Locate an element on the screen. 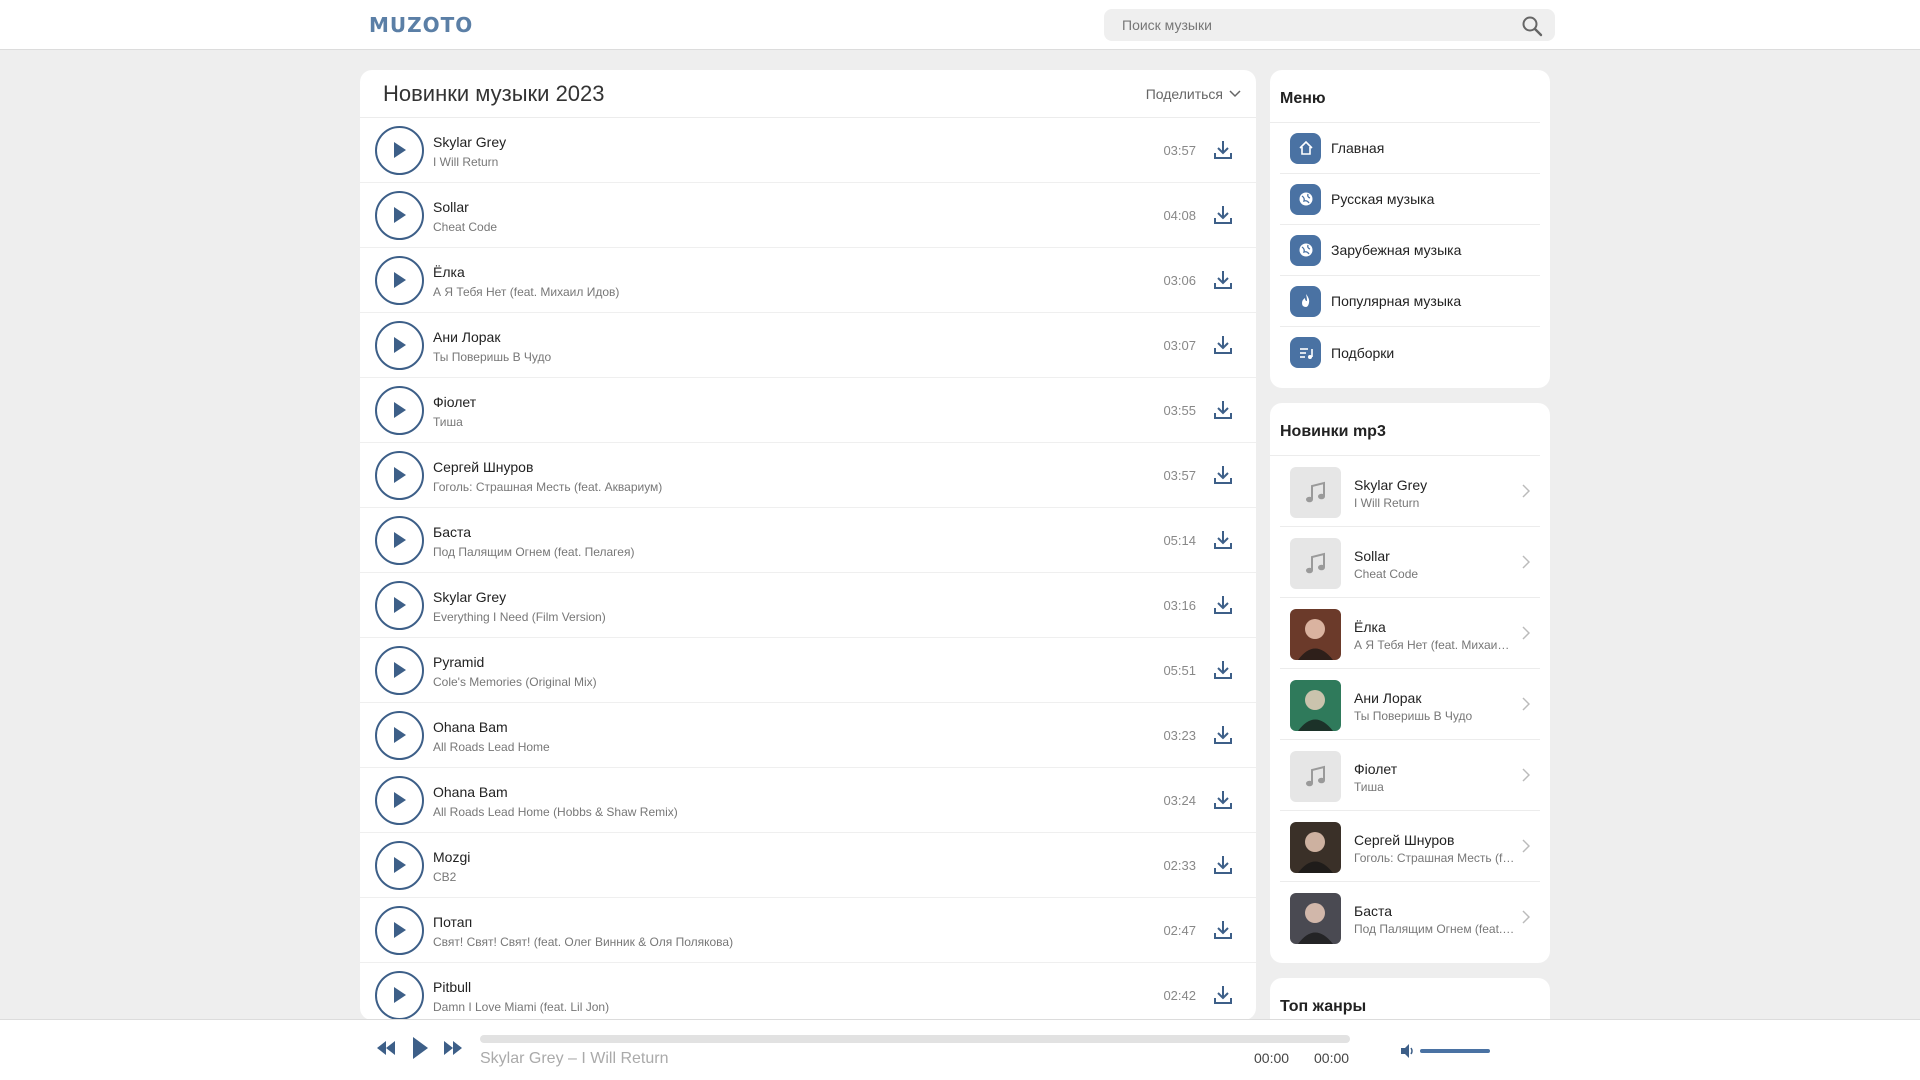 The height and width of the screenshot is (1080, 1920). new-mp3-item: Skylar Grey I Will Return is located at coordinates (1410, 491).